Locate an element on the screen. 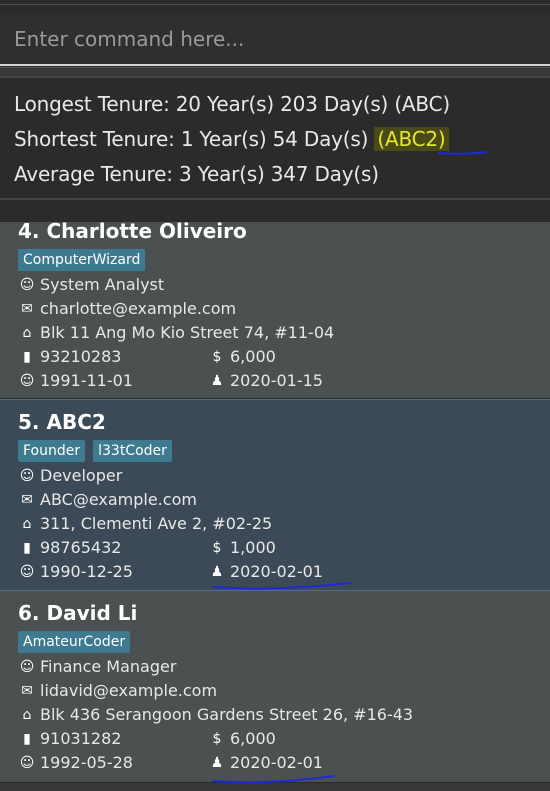 The image size is (550, 791). tag: l33tCoder is located at coordinates (132, 451).